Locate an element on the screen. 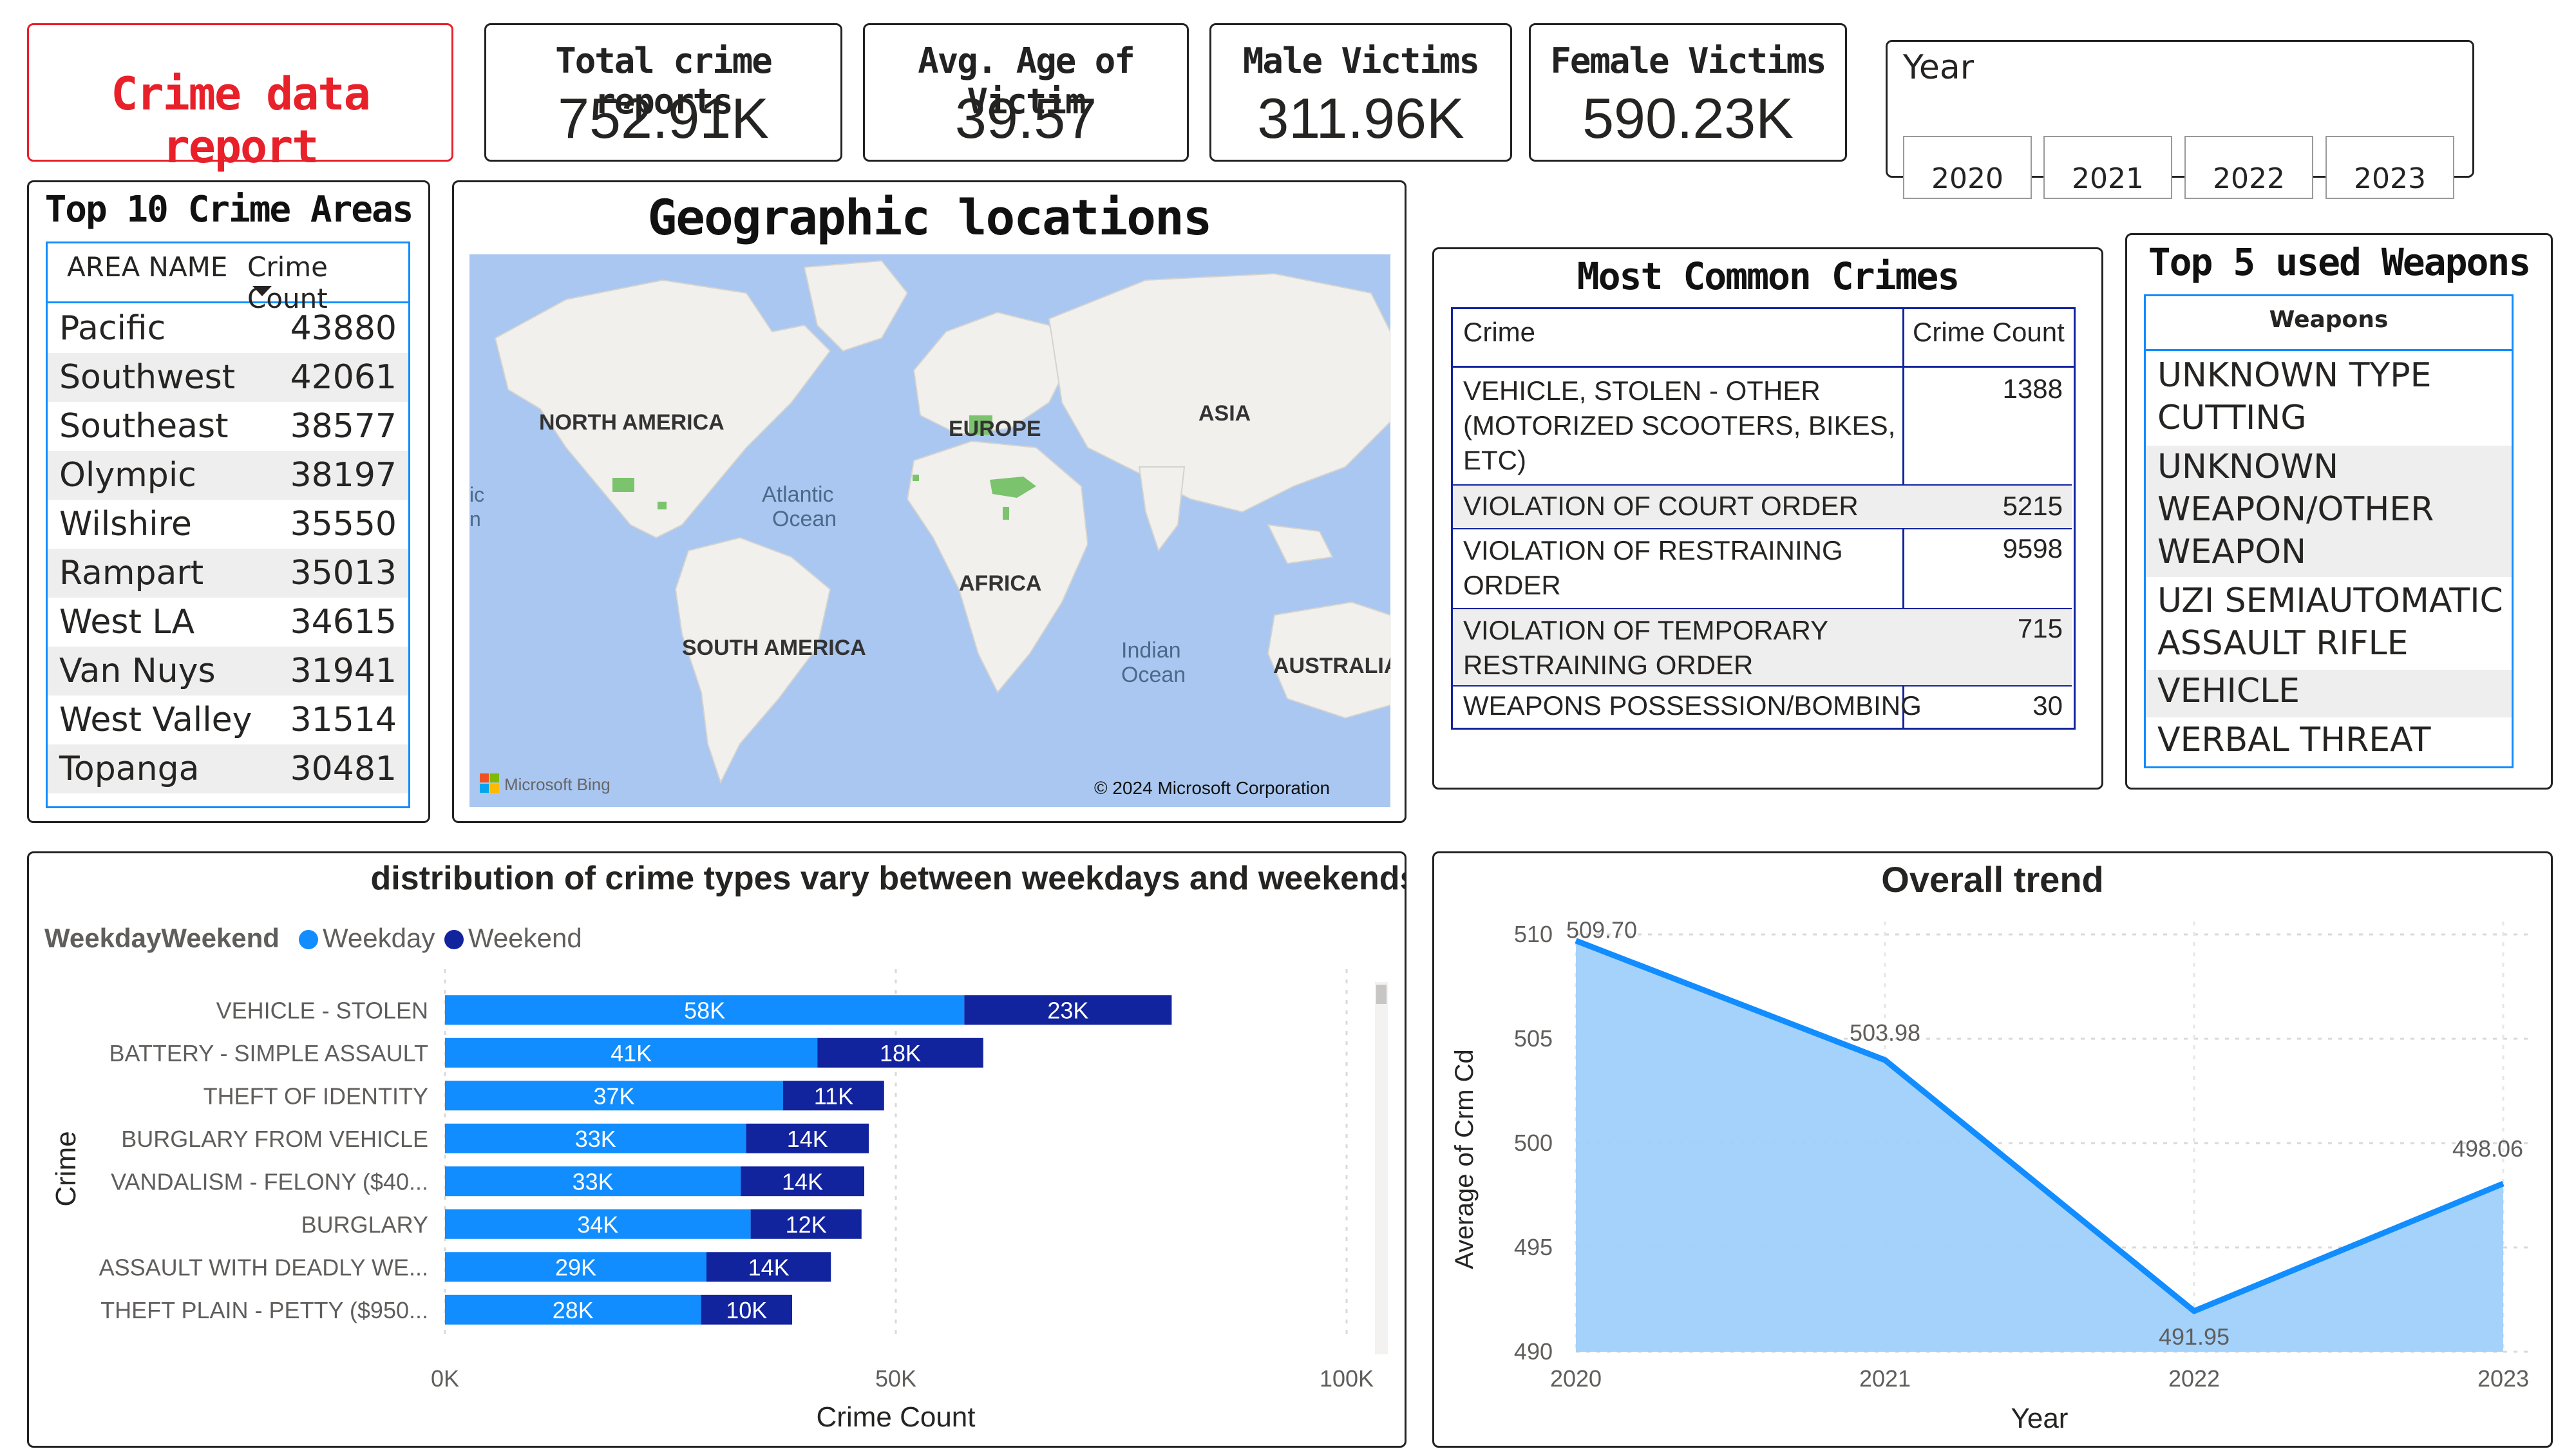 The height and width of the screenshot is (1449, 2576). crime-name: VIOLATION OF COURT ORDER is located at coordinates (1661, 506).